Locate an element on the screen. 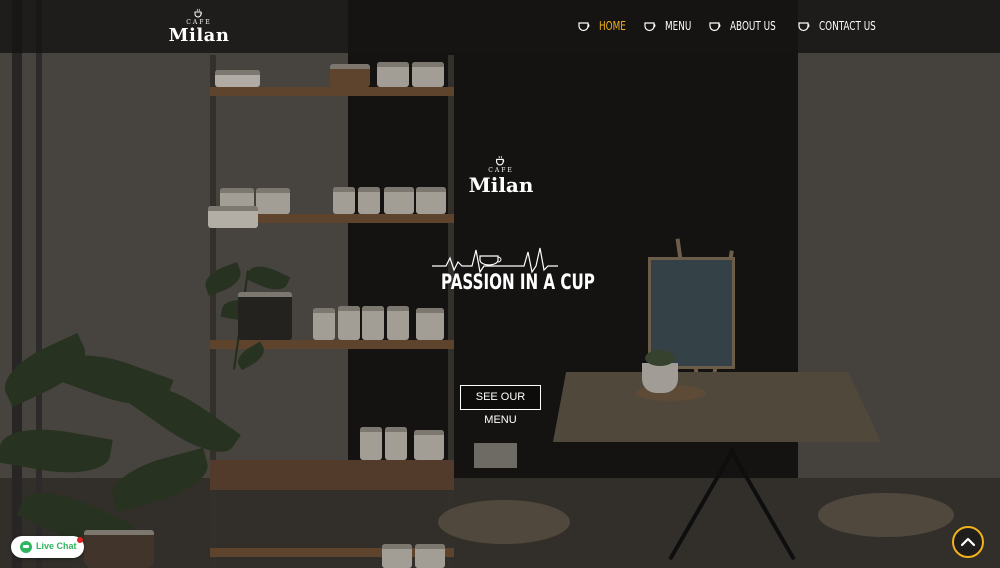  see-our-menu-button: SEE OUR MENU is located at coordinates (500, 405).